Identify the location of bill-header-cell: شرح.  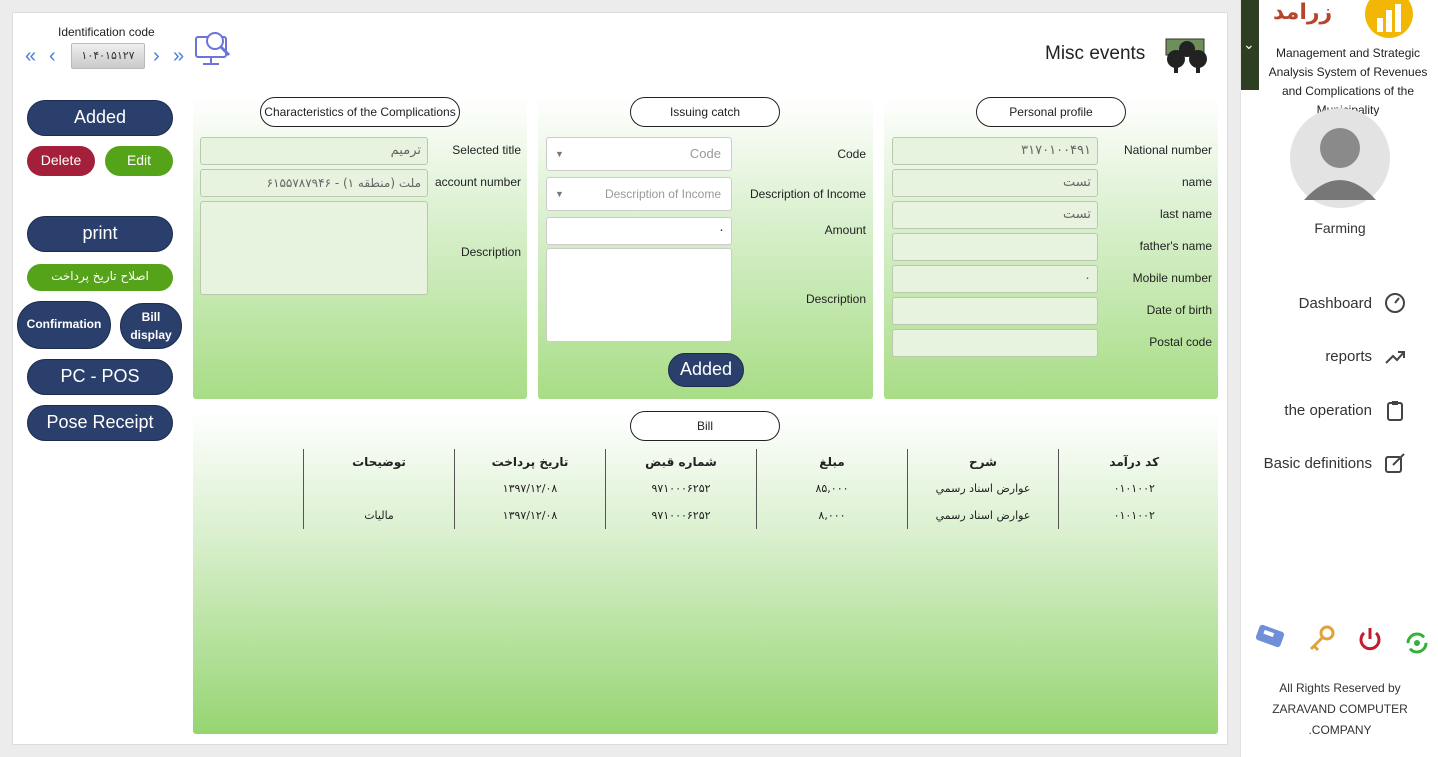
(983, 462).